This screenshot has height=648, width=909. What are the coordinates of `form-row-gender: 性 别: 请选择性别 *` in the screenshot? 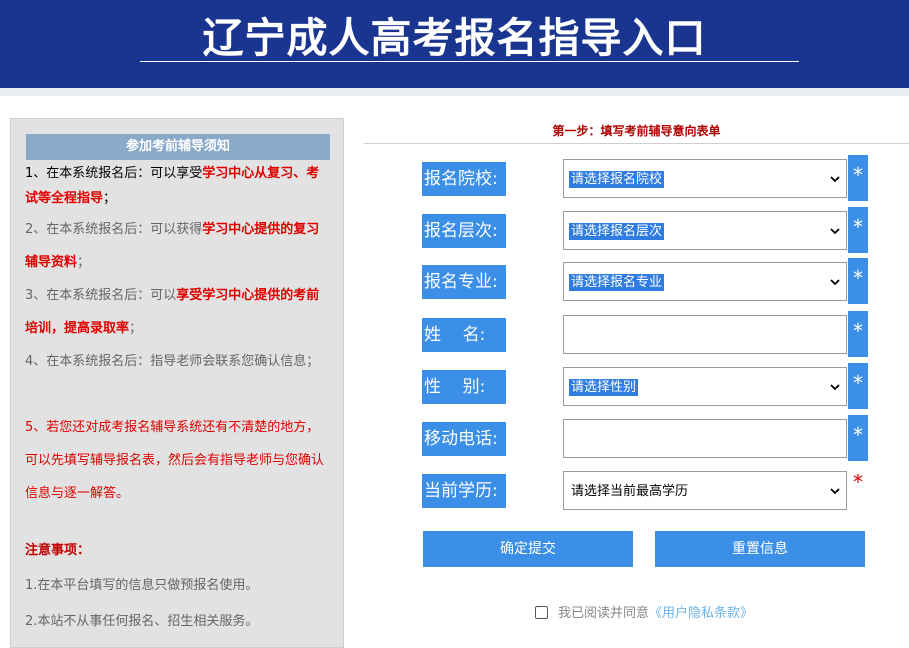 It's located at (454, 387).